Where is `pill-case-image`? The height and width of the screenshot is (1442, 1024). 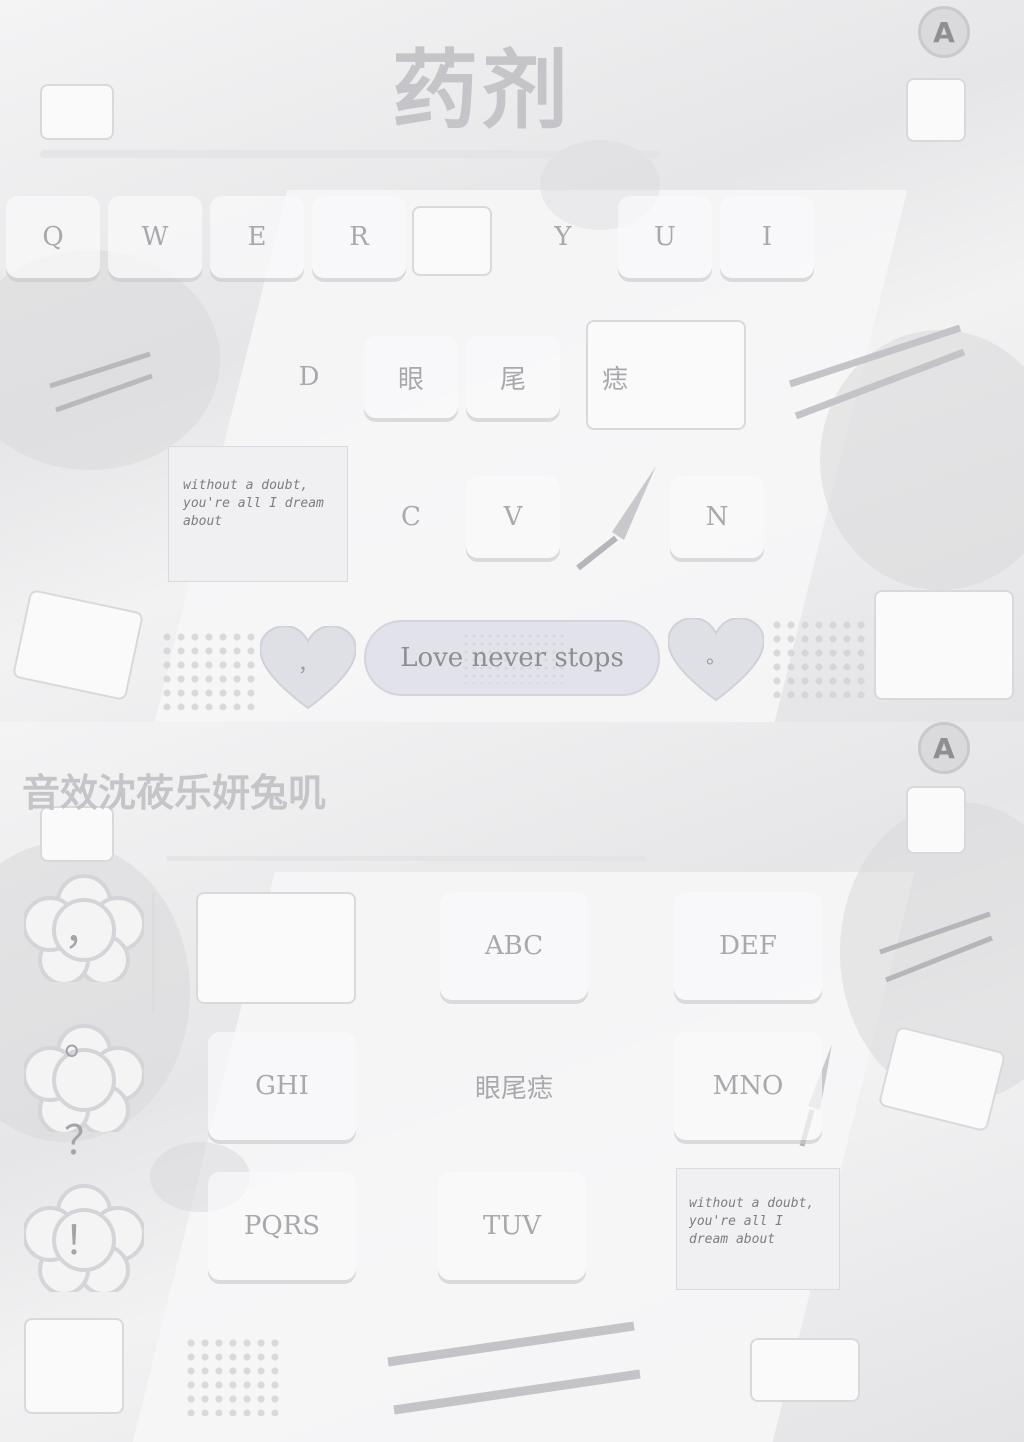 pill-case-image is located at coordinates (78, 645).